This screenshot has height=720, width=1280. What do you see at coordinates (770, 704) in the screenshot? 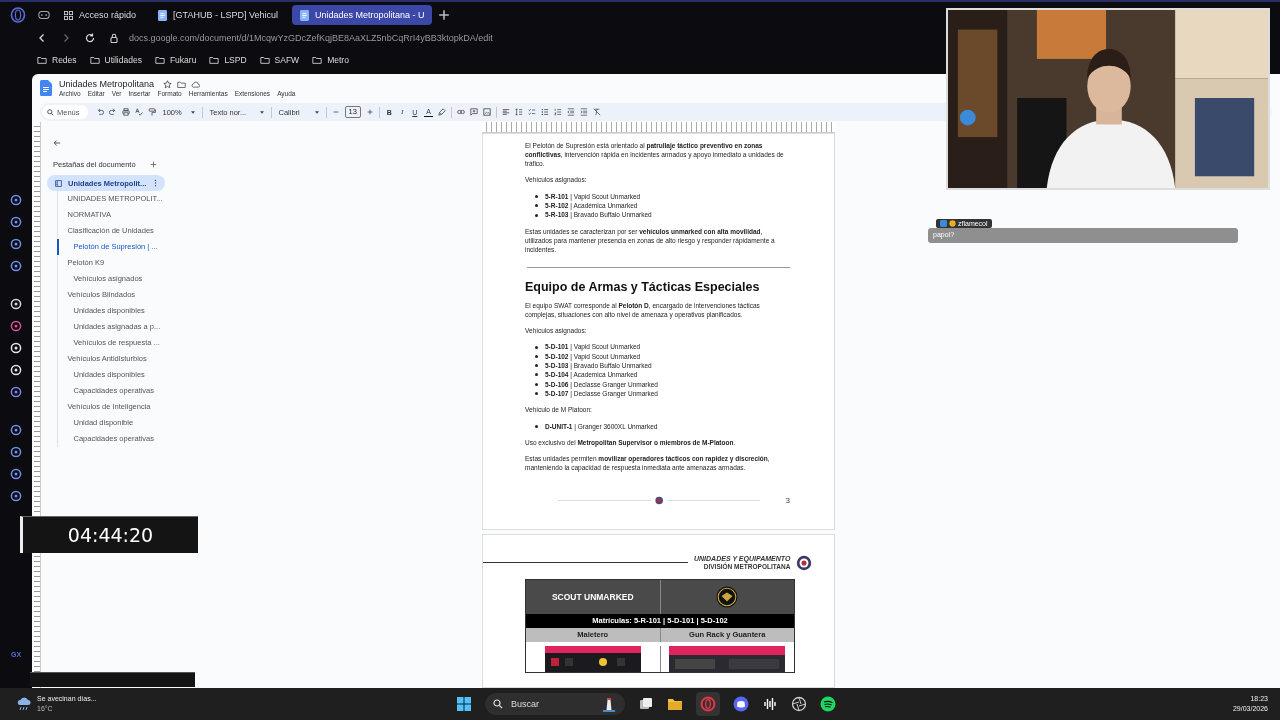
I see `audio-bars-icon` at bounding box center [770, 704].